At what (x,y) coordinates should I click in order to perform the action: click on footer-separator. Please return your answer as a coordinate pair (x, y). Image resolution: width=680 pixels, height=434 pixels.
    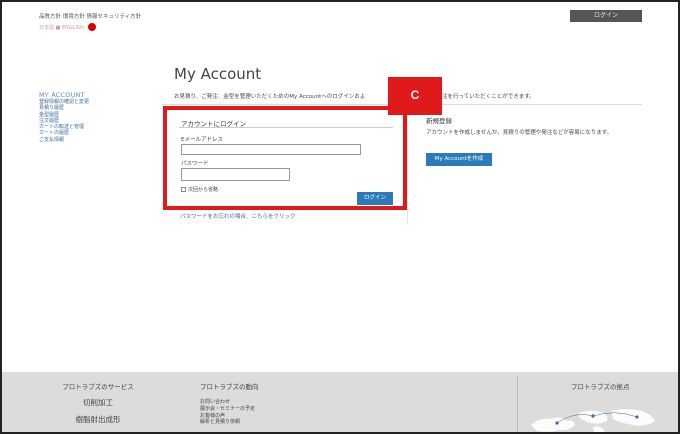
    Looking at the image, I should click on (517, 404).